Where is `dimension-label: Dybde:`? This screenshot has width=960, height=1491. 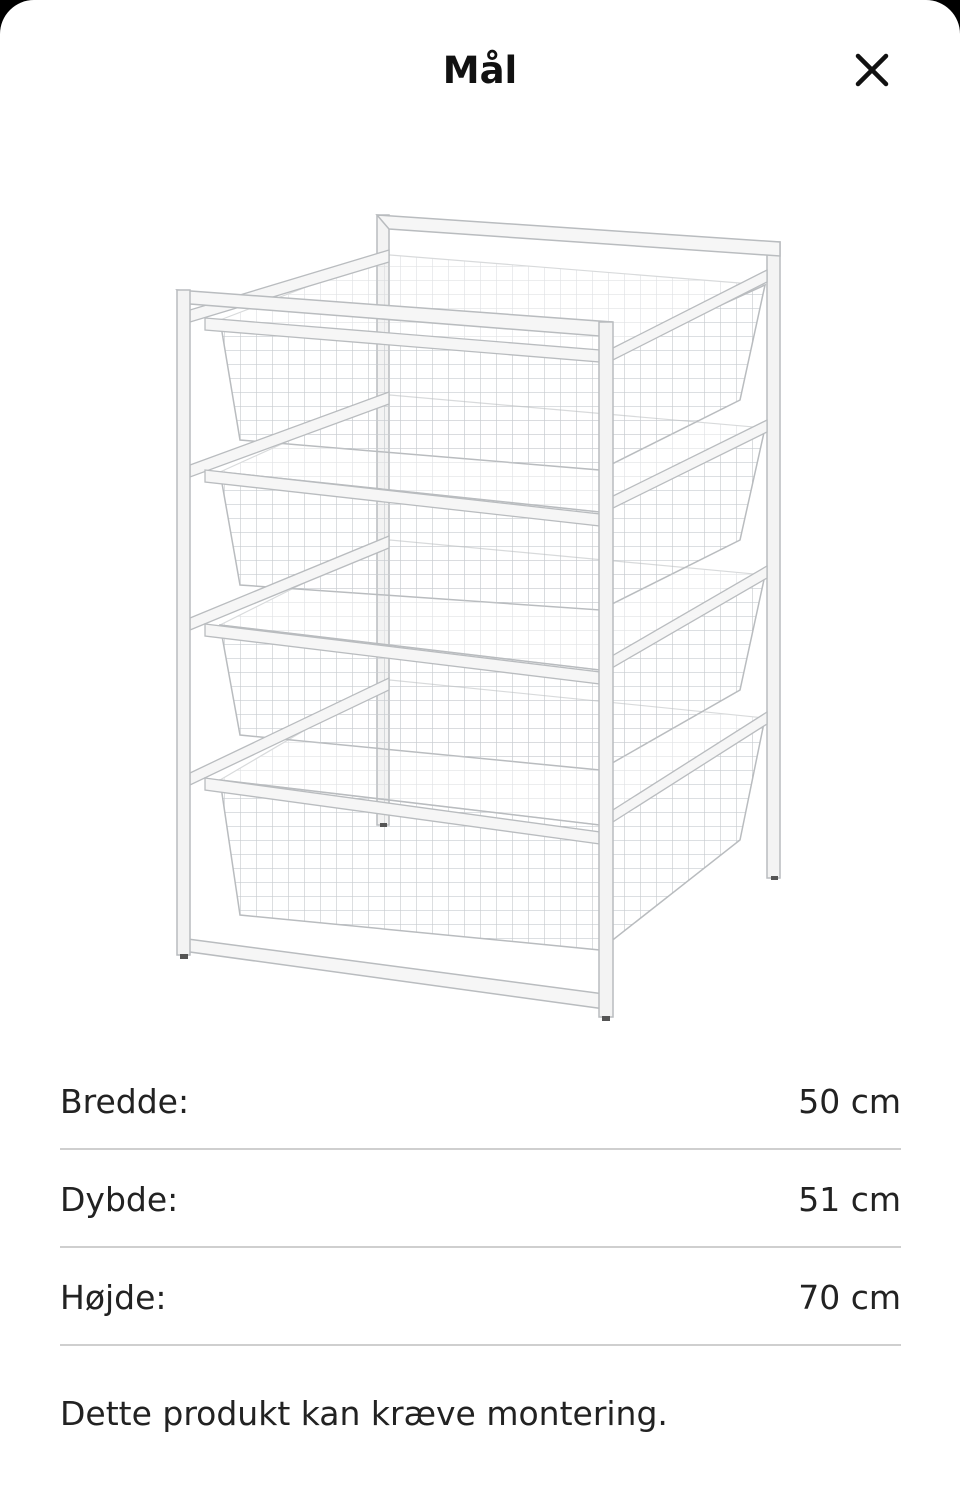
dimension-label: Dybde: is located at coordinates (119, 1199).